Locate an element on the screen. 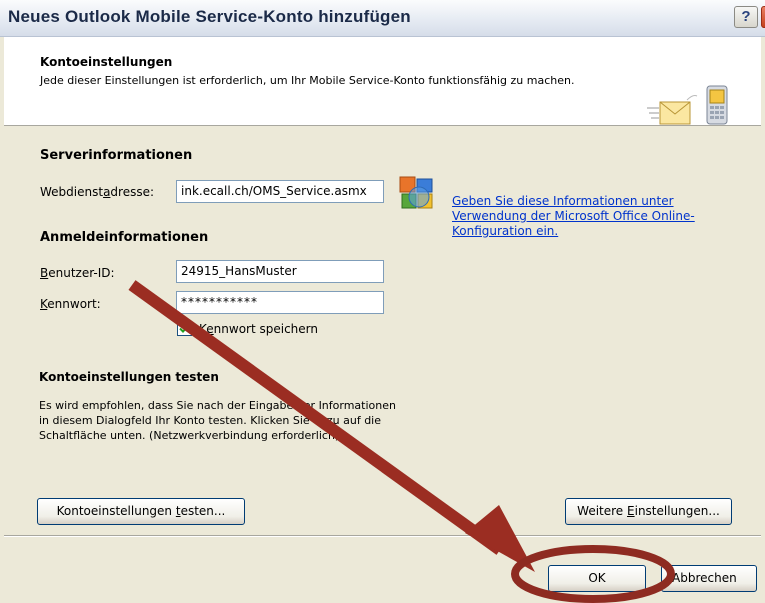  save-password-checkbox is located at coordinates (184, 328).